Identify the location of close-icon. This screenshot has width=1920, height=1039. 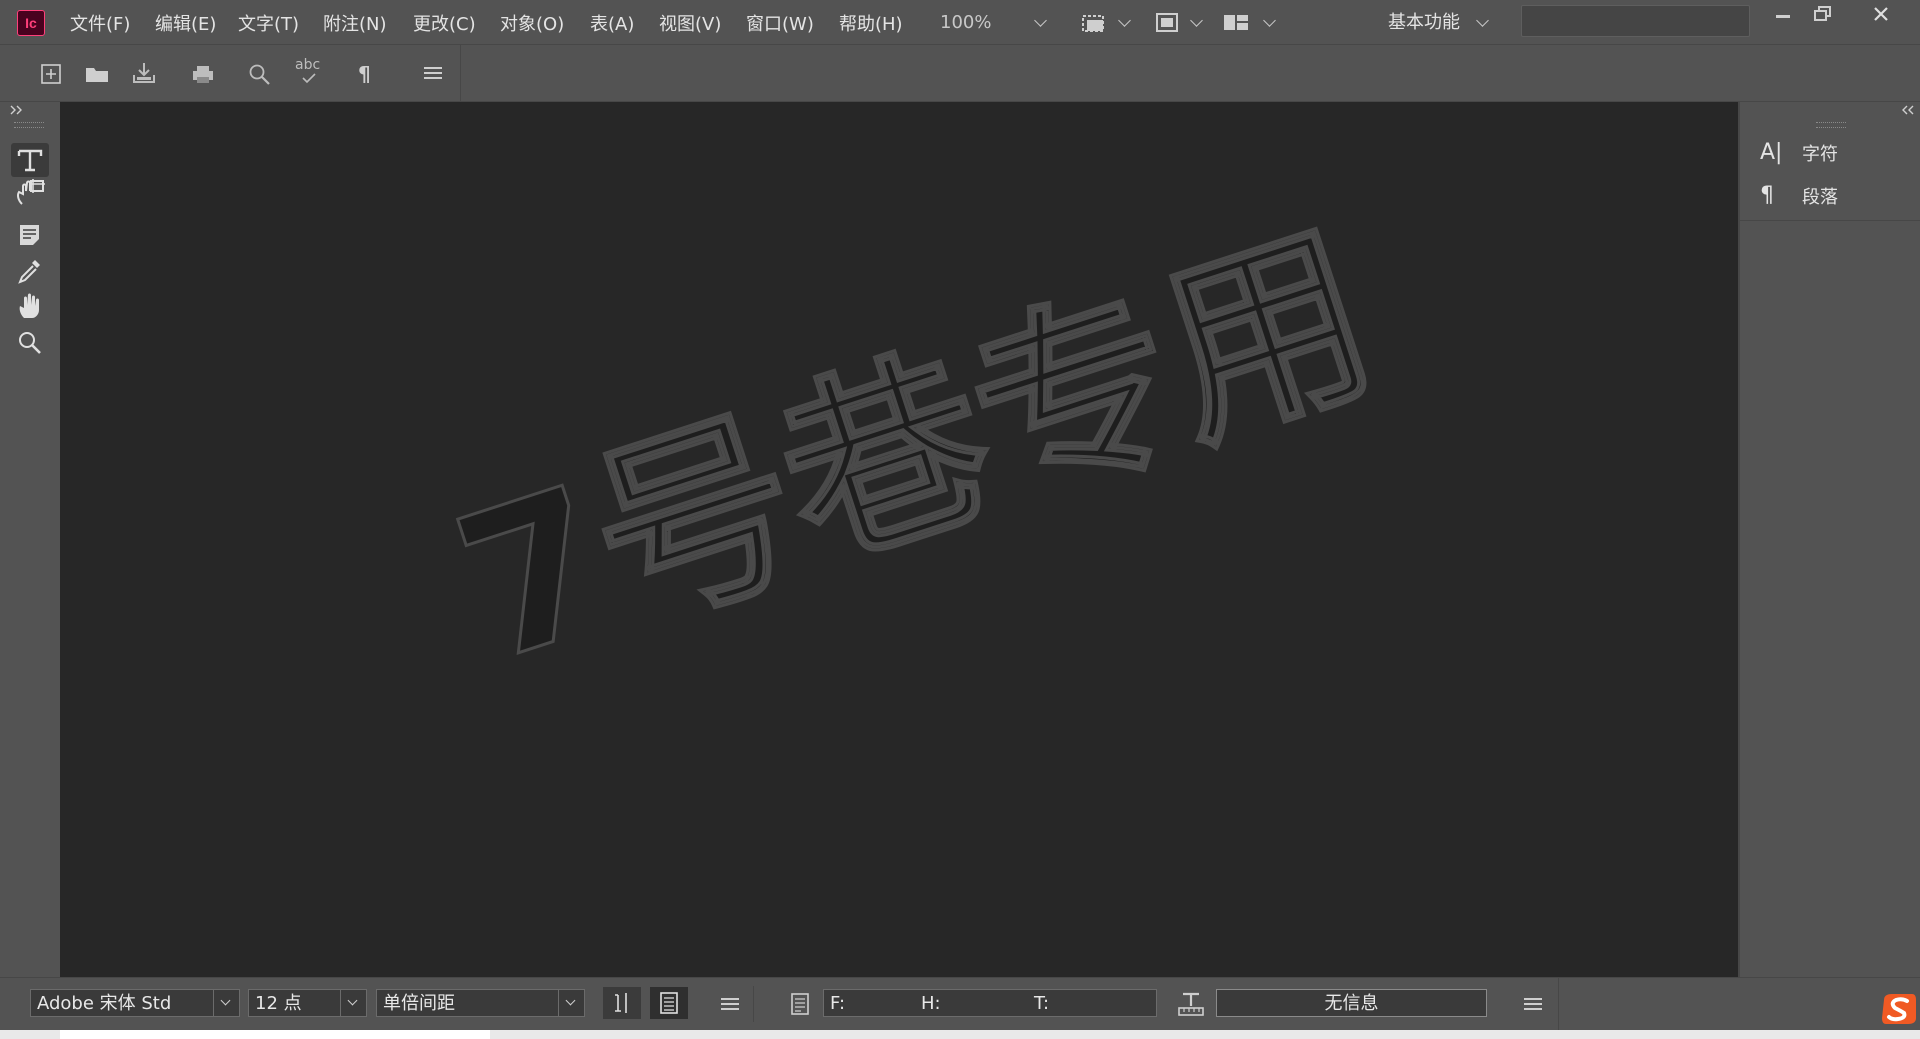
(1881, 15).